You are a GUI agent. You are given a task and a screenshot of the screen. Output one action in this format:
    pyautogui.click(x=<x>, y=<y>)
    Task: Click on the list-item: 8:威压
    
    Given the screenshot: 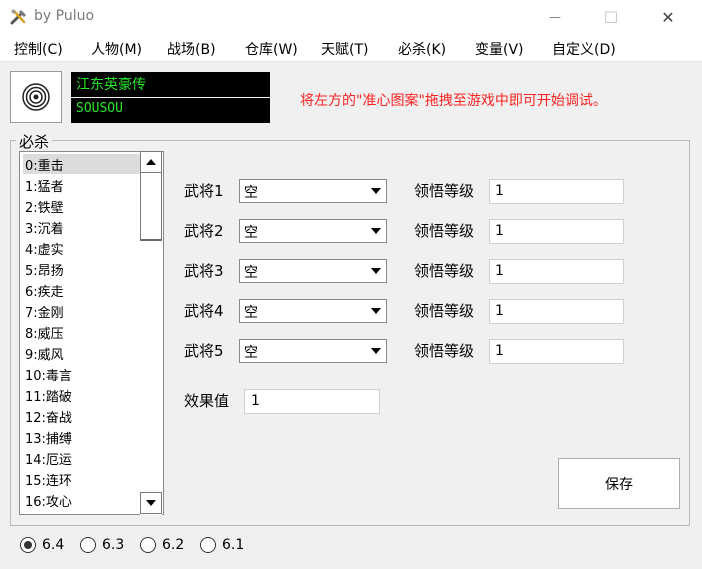 What is the action you would take?
    pyautogui.click(x=81, y=332)
    